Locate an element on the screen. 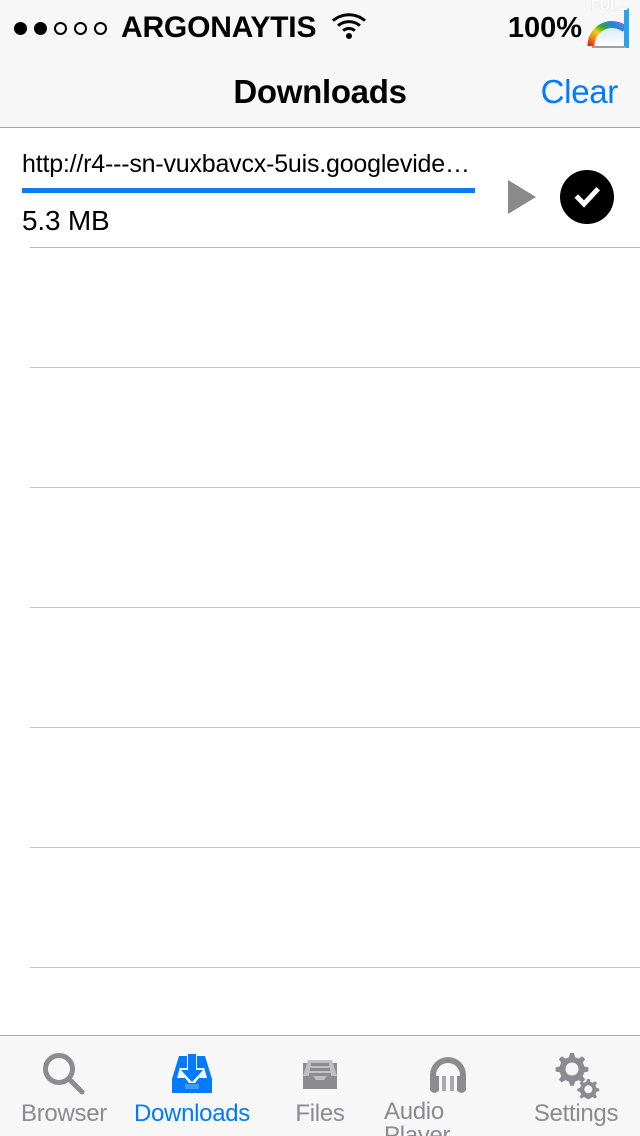 The height and width of the screenshot is (1136, 640). wifi-icon is located at coordinates (349, 28).